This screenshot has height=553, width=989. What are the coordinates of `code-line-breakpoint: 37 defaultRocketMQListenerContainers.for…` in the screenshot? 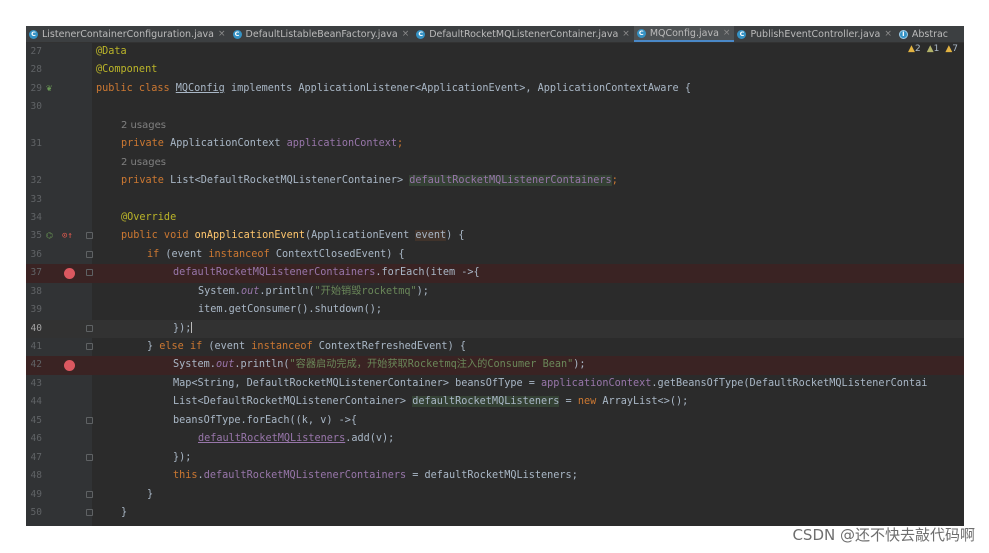 It's located at (495, 273).